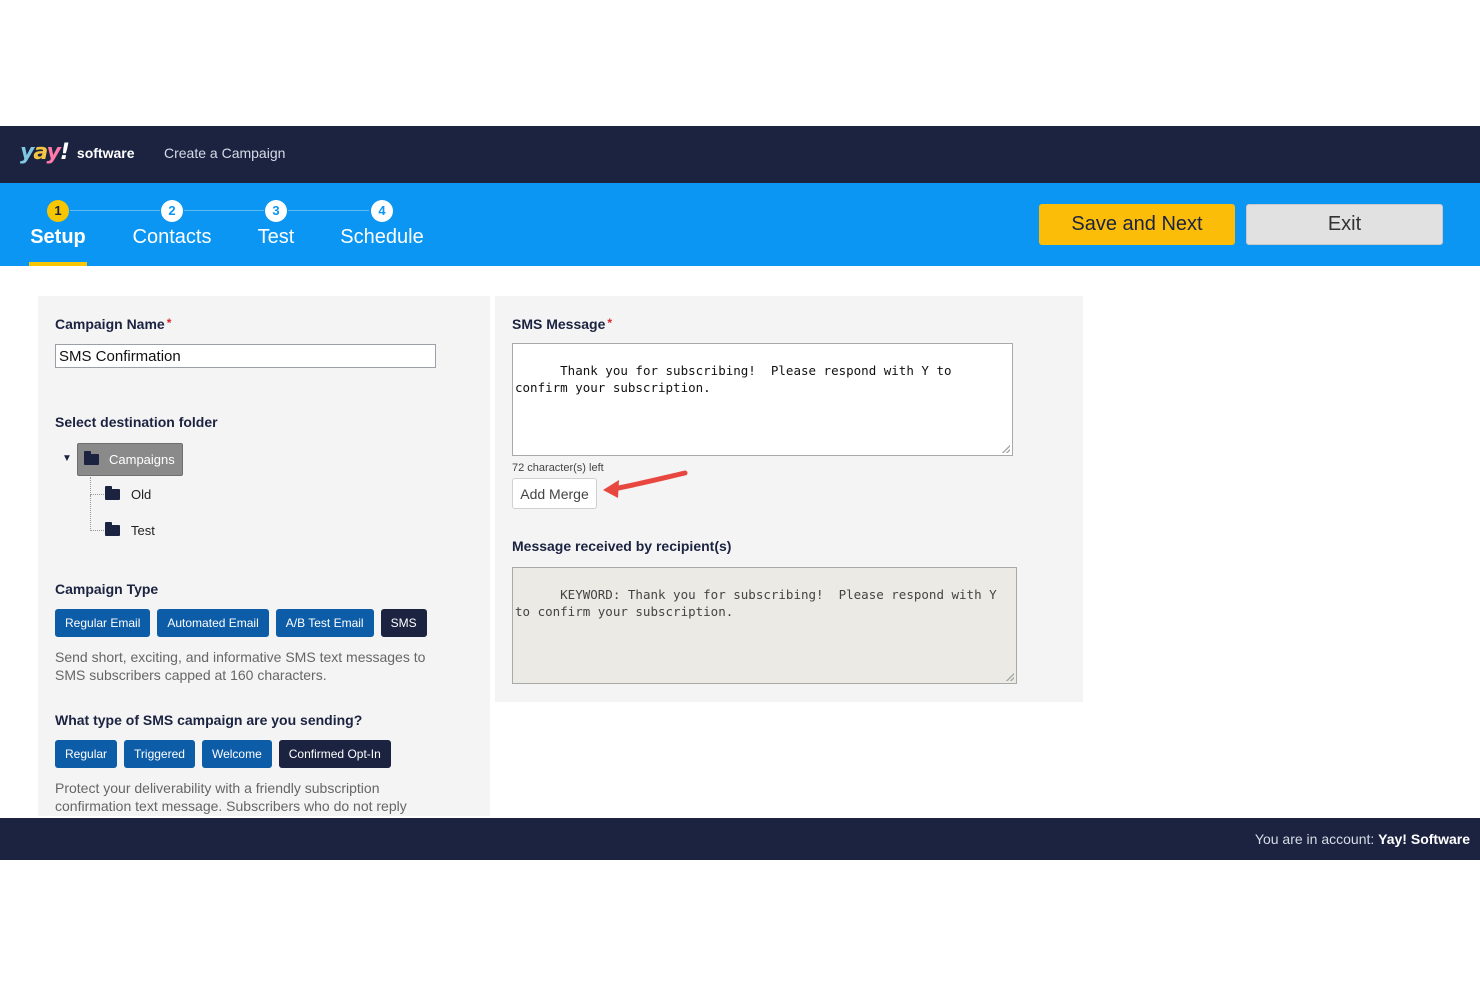 The width and height of the screenshot is (1480, 987). I want to click on step-number: 4, so click(382, 211).